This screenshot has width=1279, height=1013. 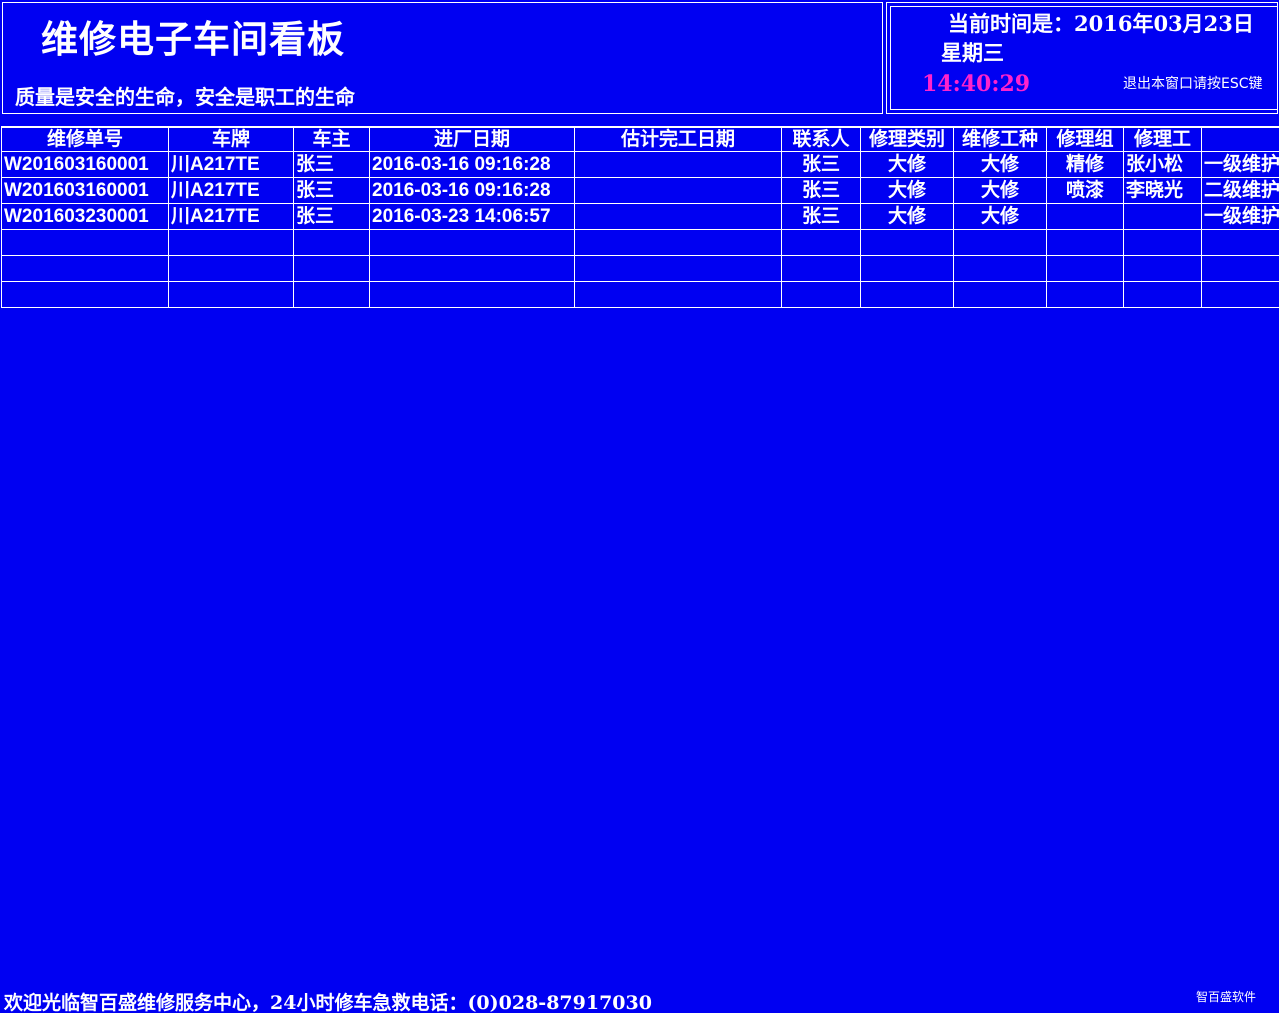 I want to click on page-title: 维修电子车间看板, so click(x=193, y=39).